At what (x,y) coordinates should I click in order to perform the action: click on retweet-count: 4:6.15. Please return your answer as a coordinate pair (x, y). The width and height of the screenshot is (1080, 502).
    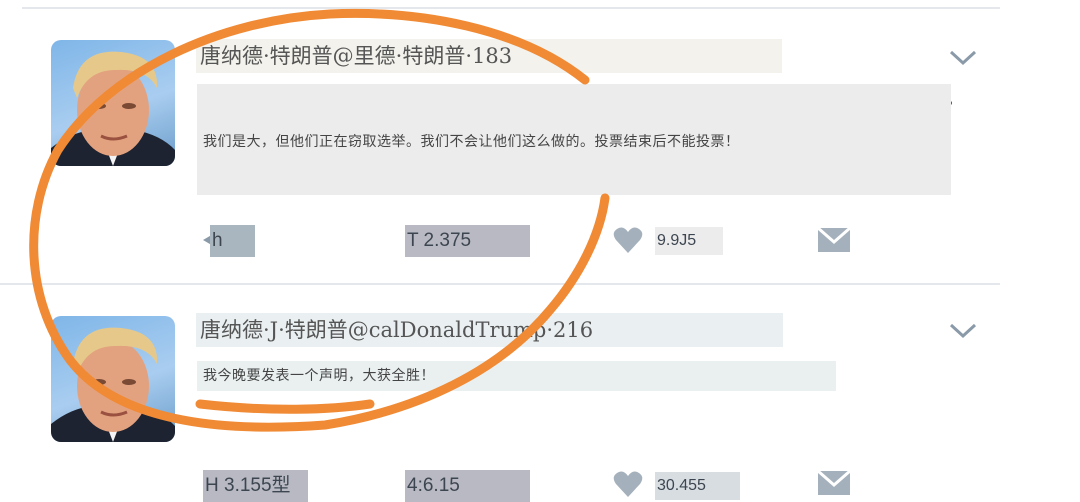
    Looking at the image, I should click on (467, 486).